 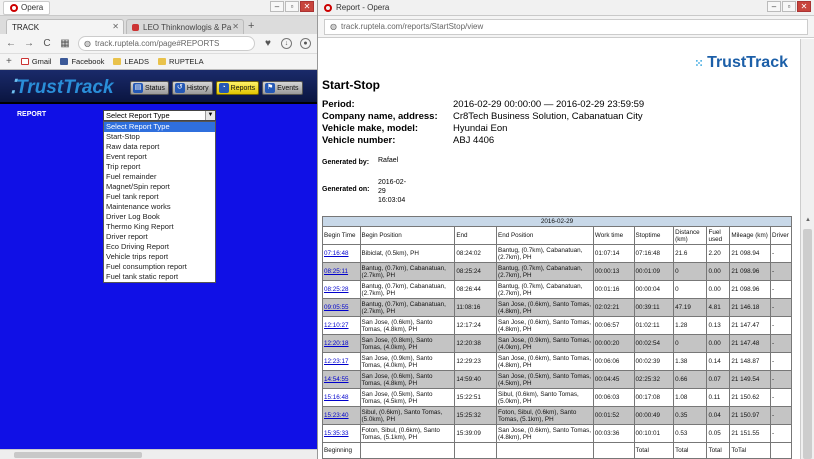 I want to click on dropdown-option: Start-Stop, so click(x=159, y=137).